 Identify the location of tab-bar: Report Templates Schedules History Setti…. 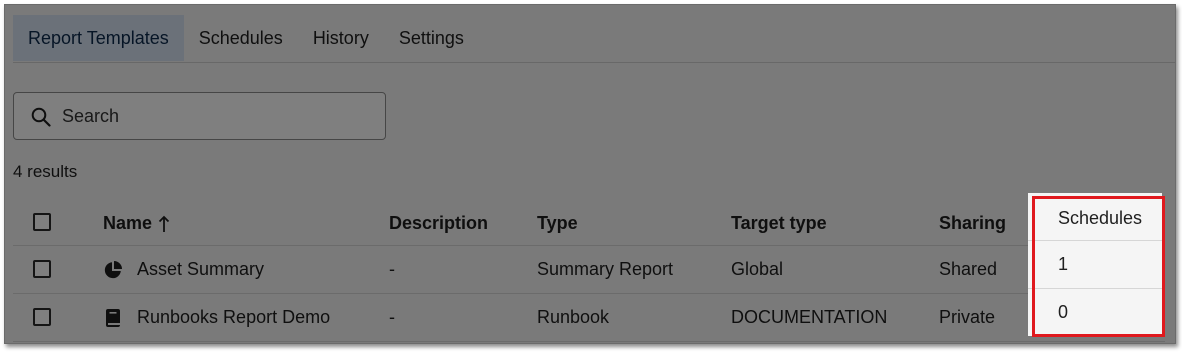
(594, 39).